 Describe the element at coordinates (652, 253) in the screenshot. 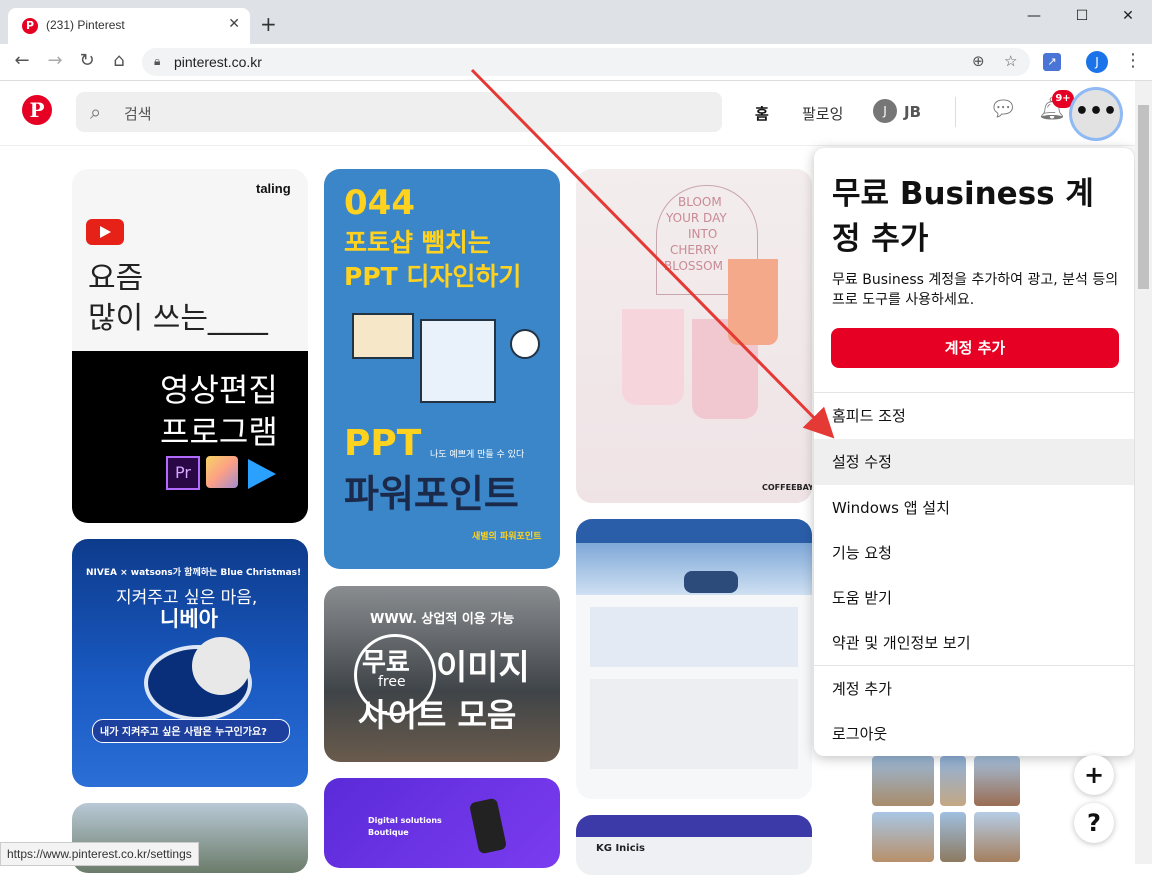

I see `annotation-arrow` at that location.